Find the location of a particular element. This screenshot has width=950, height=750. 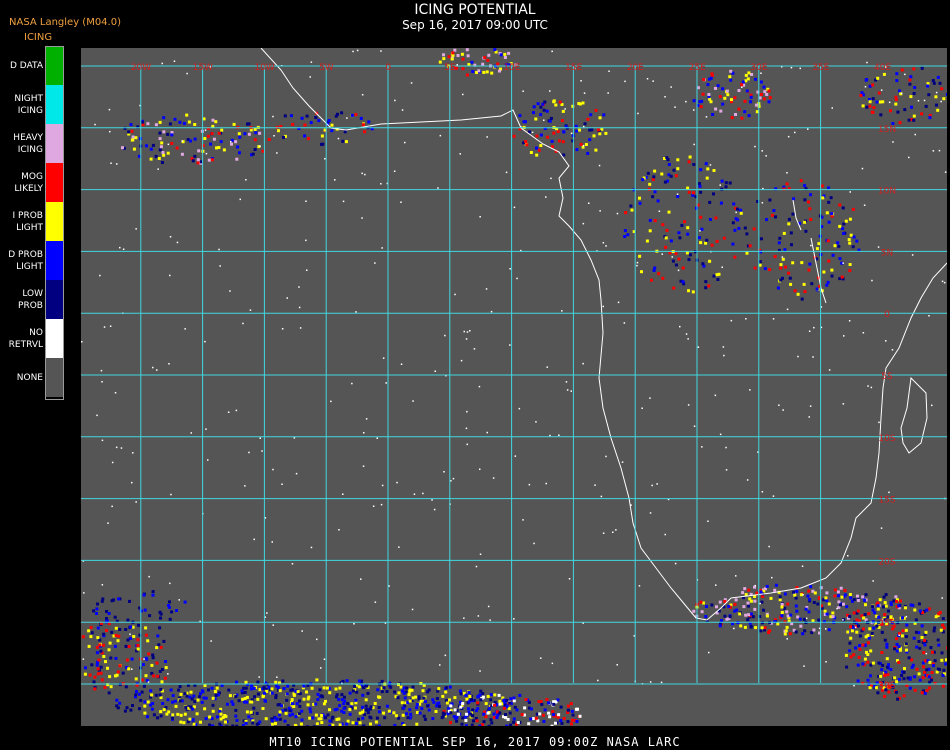

legend-swatch is located at coordinates (55, 260).